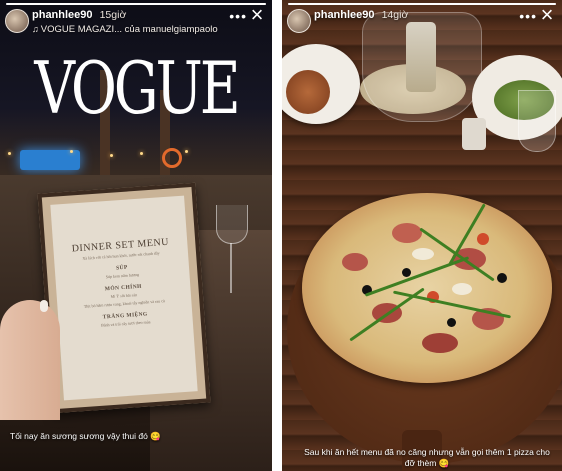 This screenshot has width=562, height=471. What do you see at coordinates (113, 15) in the screenshot?
I see `post-time: 15giờ` at bounding box center [113, 15].